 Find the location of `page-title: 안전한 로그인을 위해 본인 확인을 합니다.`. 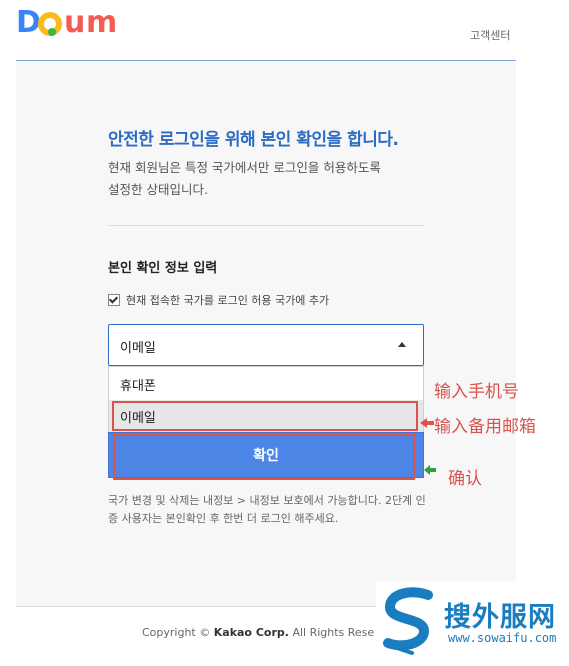

page-title: 안전한 로그인을 위해 본인 확인을 합니다. is located at coordinates (253, 140).